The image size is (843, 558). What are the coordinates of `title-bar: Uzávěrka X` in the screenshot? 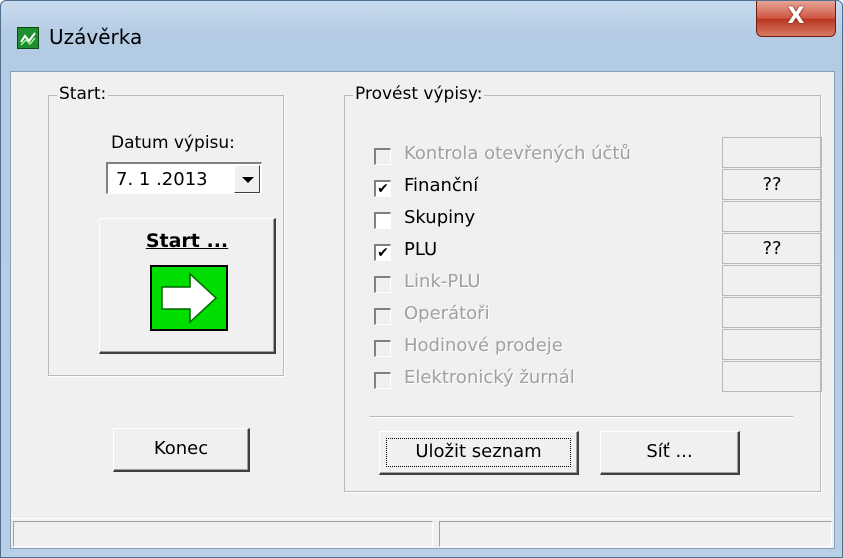 It's located at (421, 36).